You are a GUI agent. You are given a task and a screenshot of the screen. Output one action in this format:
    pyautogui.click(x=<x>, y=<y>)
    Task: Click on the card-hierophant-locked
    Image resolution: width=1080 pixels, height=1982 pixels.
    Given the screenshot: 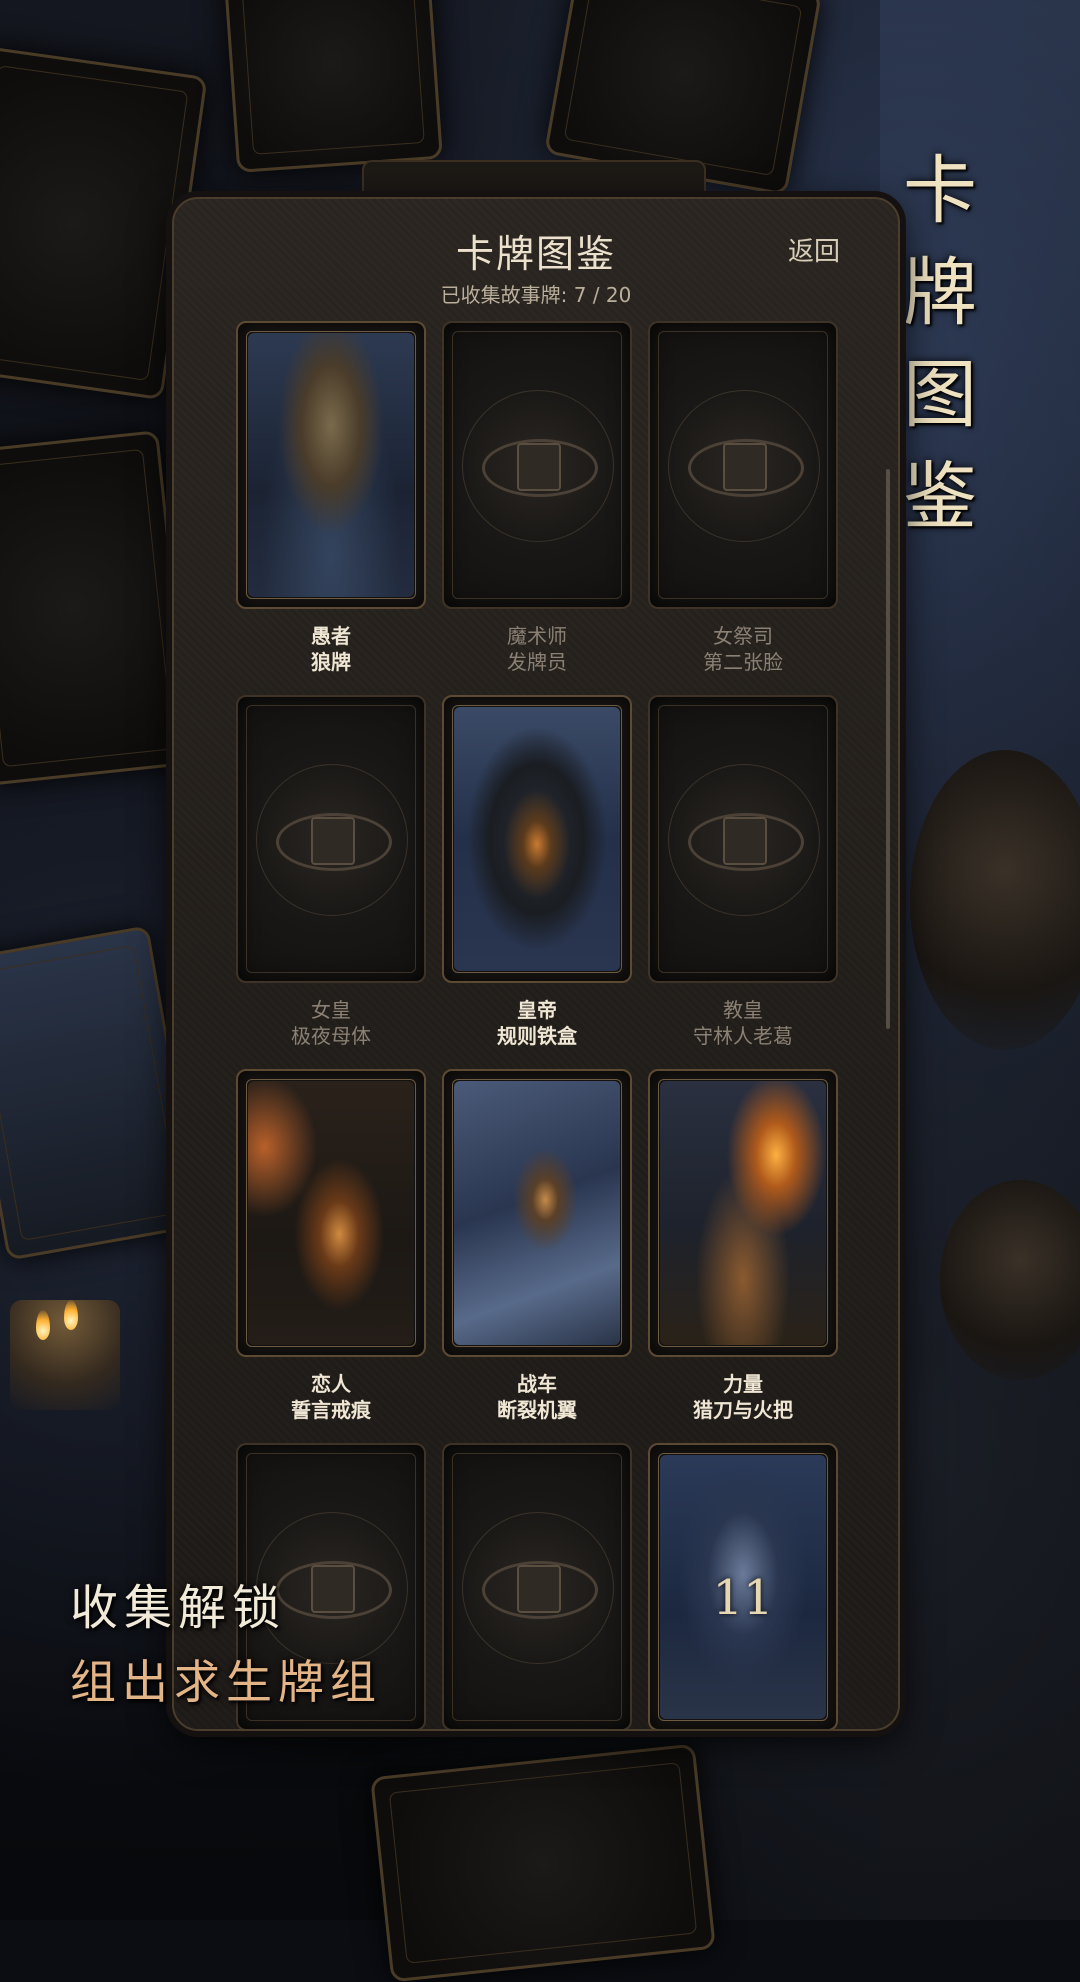 What is the action you would take?
    pyautogui.click(x=743, y=839)
    